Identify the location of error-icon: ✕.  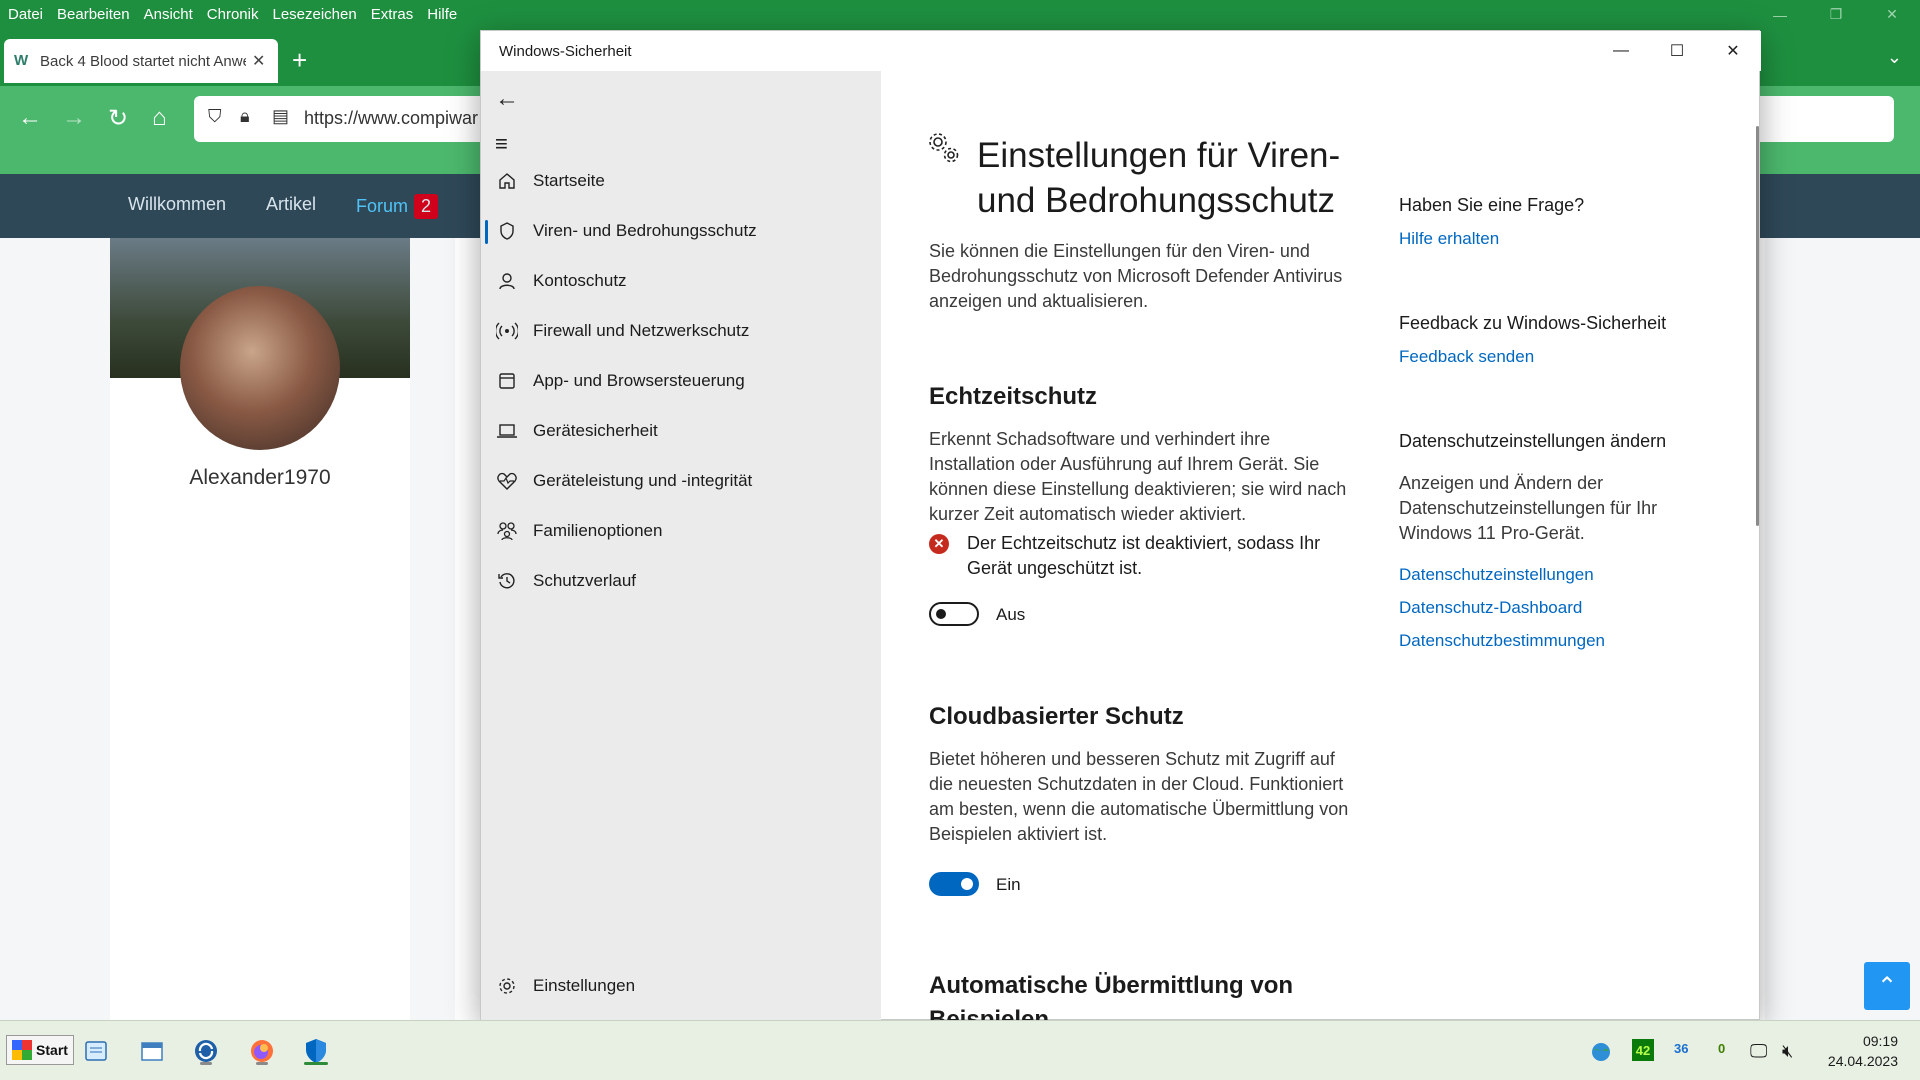
(939, 544).